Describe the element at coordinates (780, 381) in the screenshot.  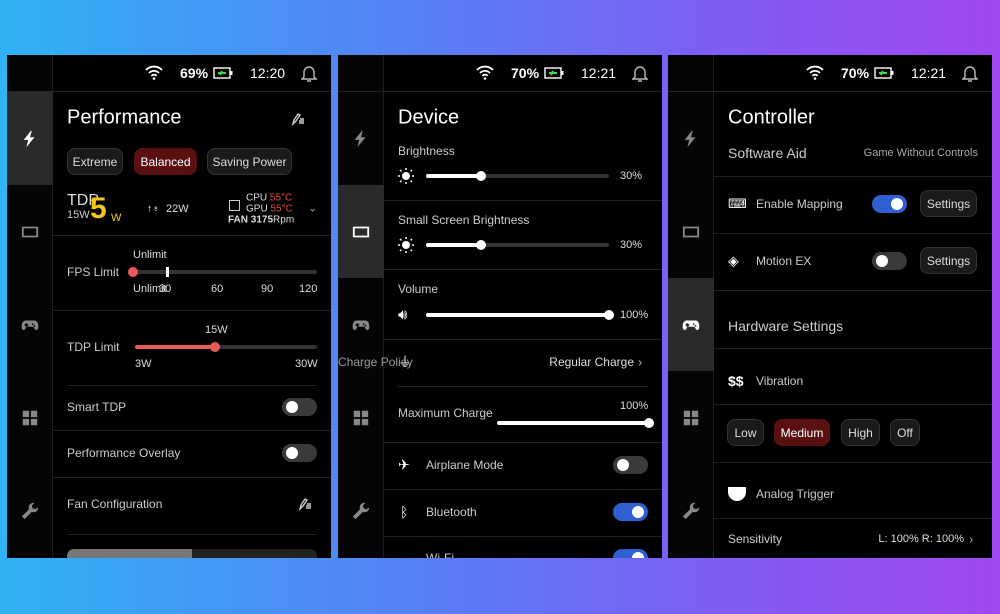
I see `vibration-label: Vibration` at that location.